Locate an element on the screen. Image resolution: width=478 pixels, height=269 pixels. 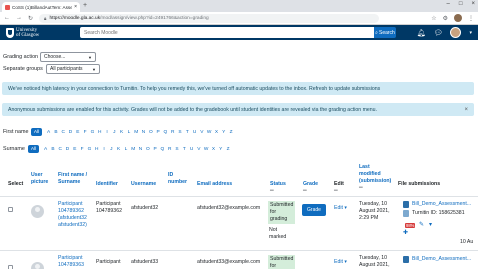
first-name-initial-k: K is located at coordinates (121, 132).